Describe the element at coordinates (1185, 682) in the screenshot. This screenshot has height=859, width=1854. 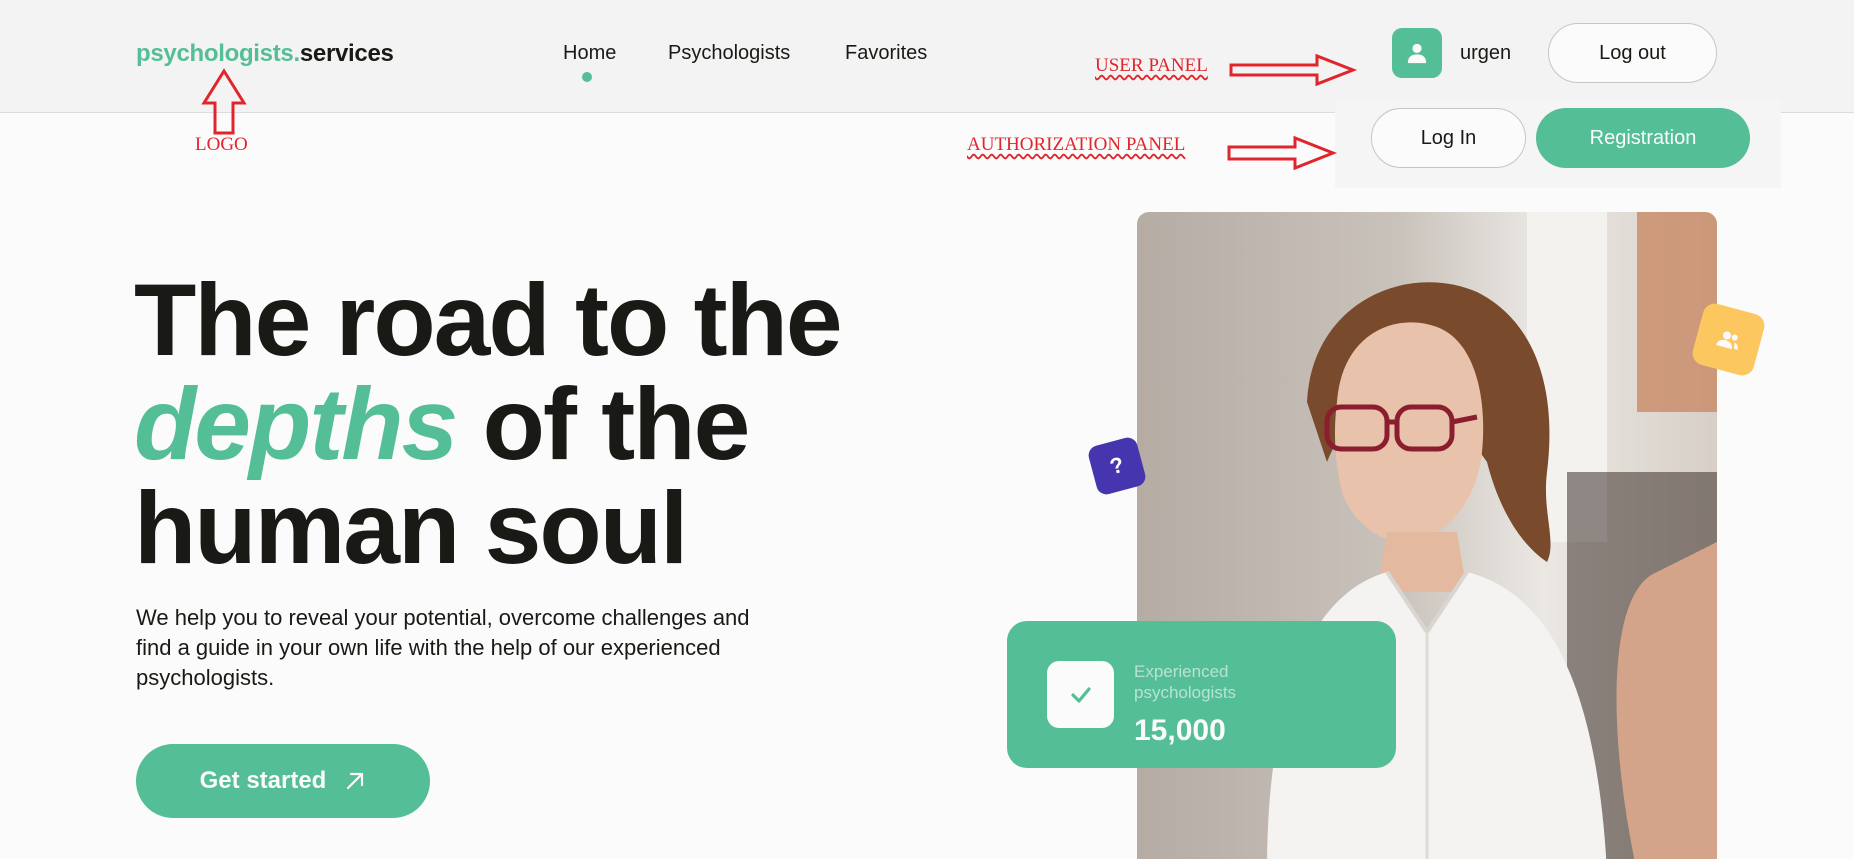
I see `stats-label: Experienced psychologists` at that location.